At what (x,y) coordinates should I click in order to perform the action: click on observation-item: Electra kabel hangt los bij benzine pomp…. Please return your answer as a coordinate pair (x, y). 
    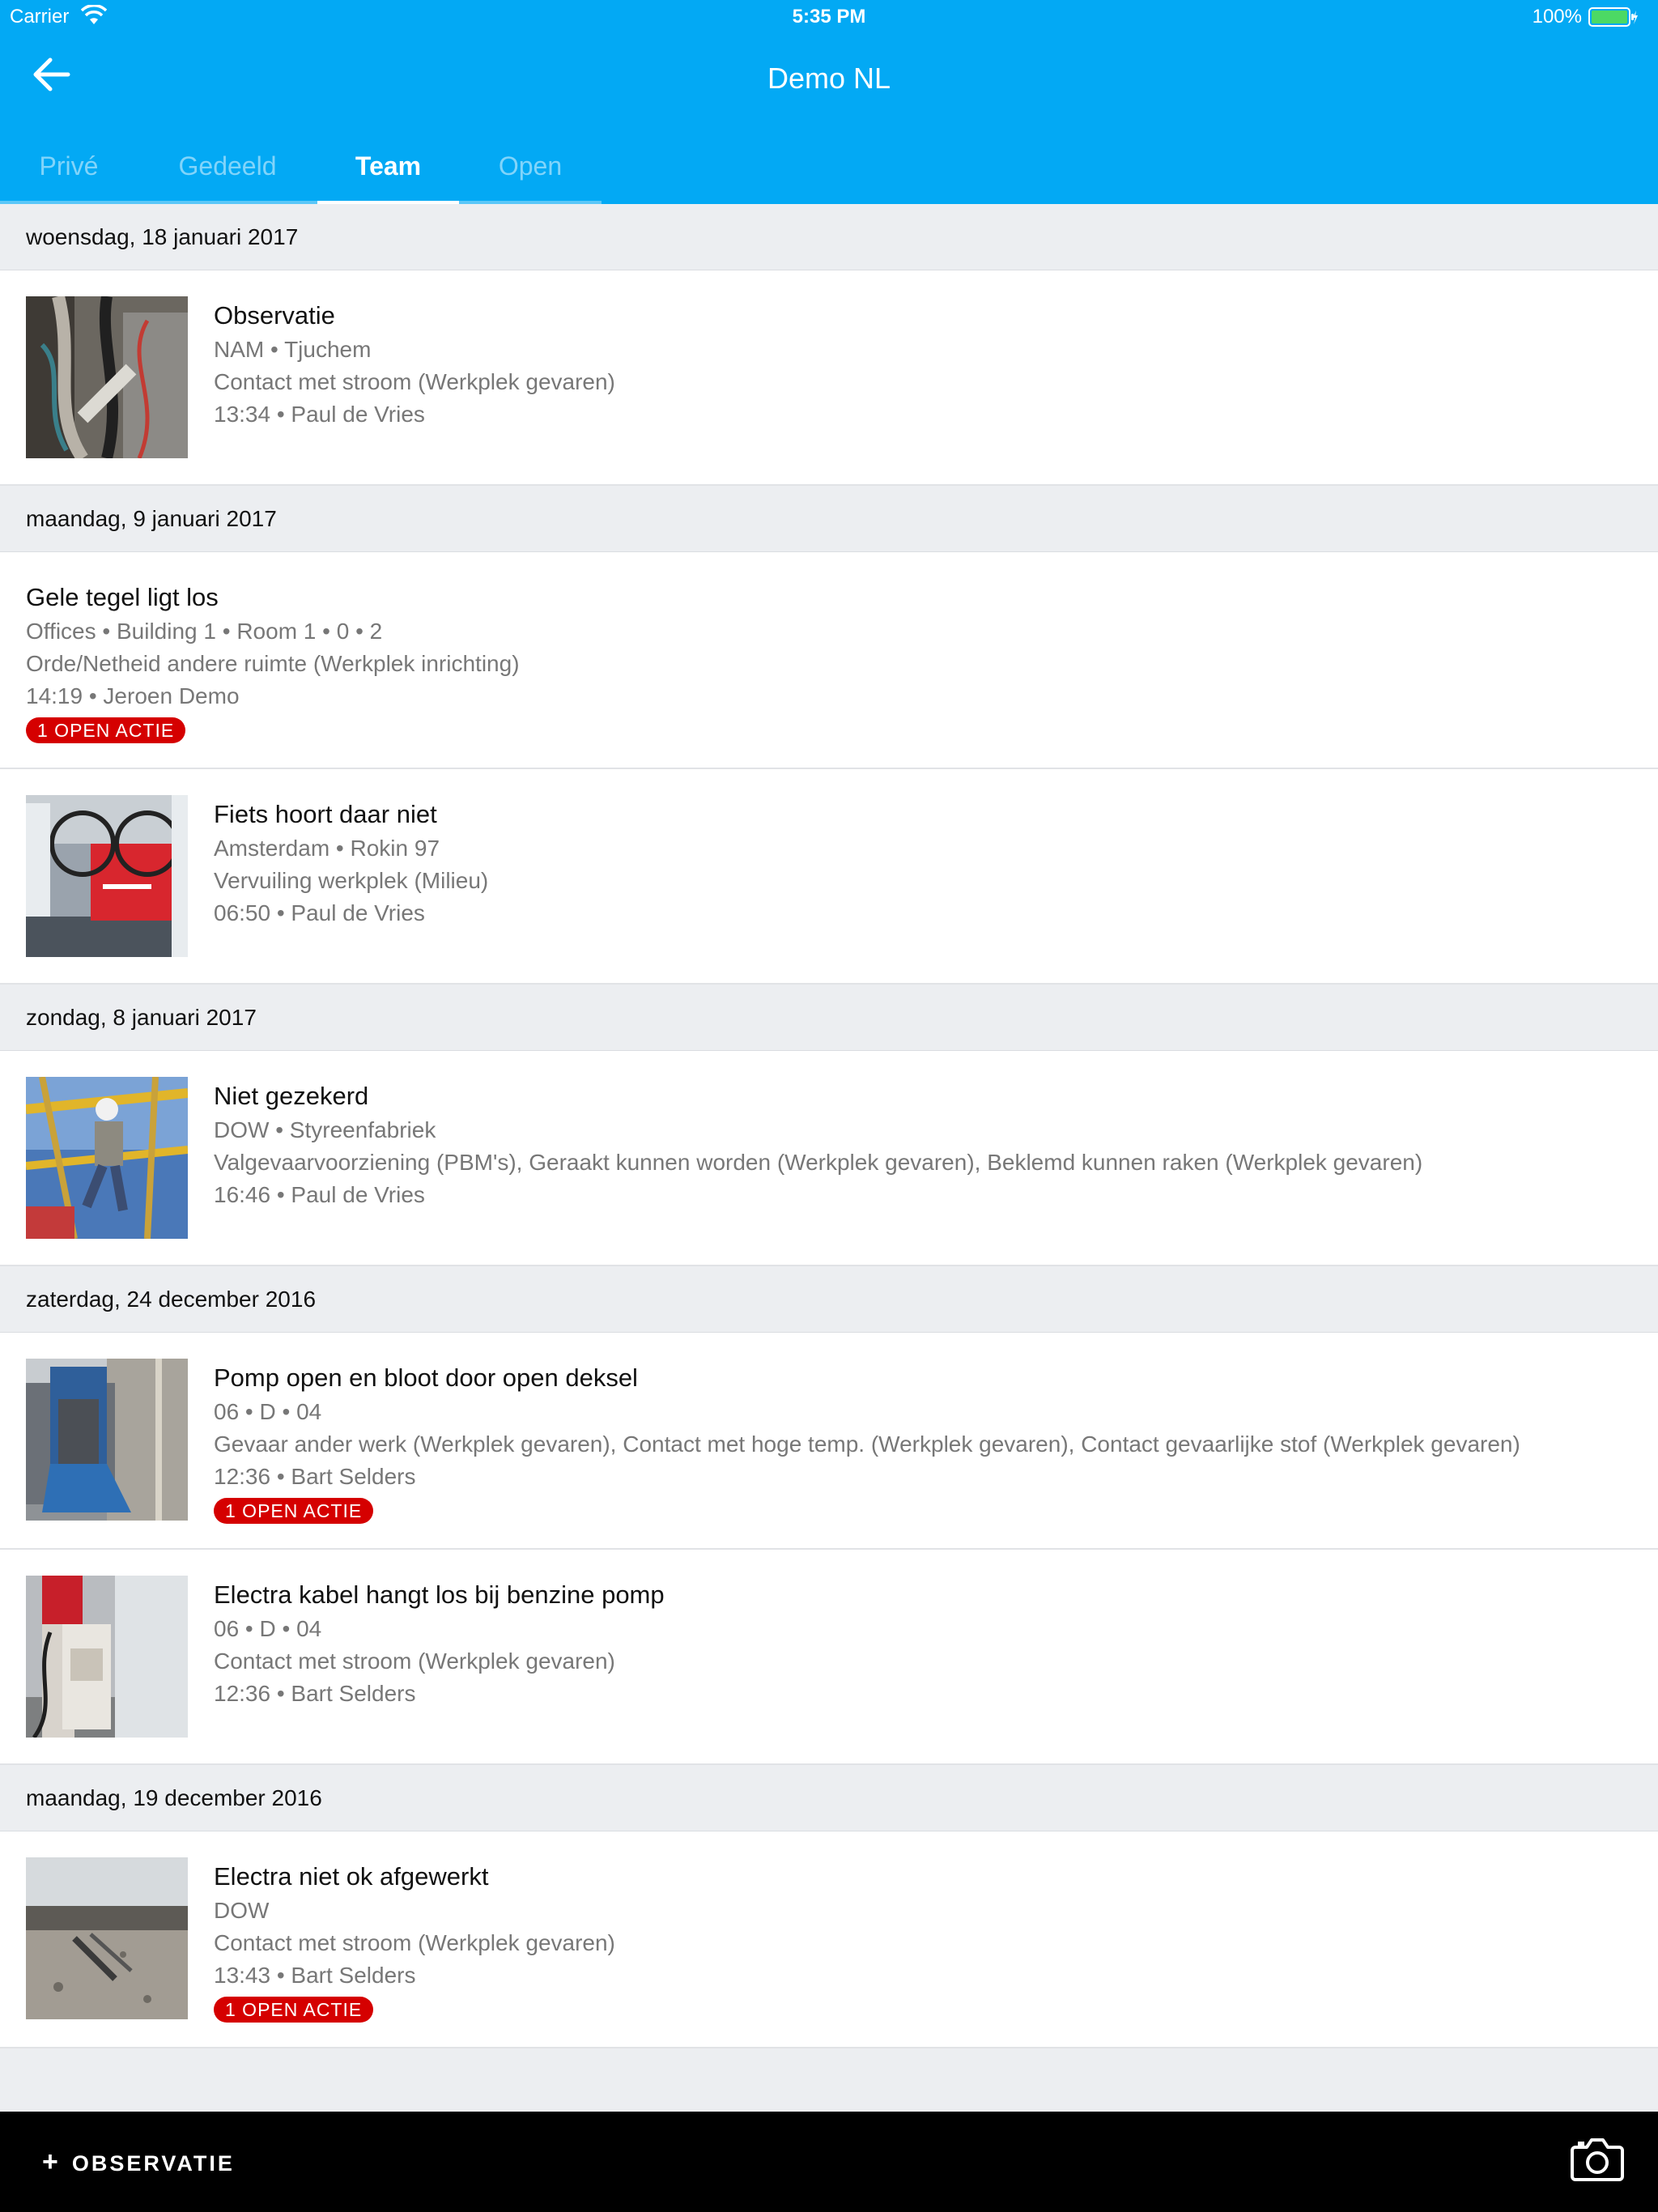
    Looking at the image, I should click on (829, 1658).